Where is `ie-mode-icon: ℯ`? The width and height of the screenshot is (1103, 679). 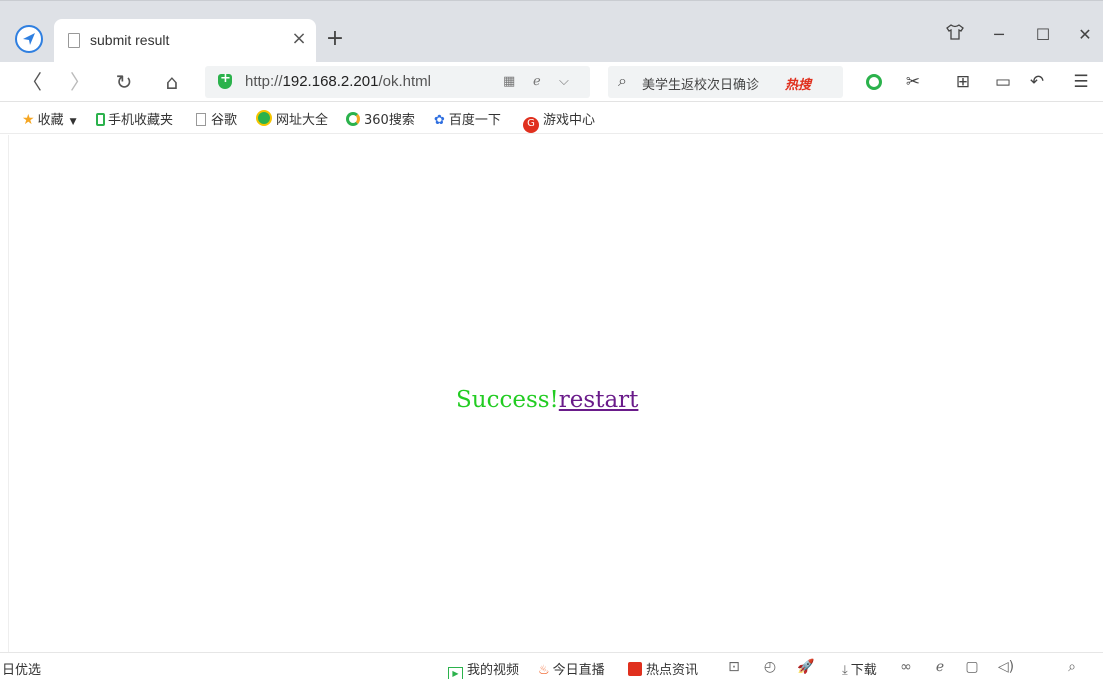
ie-mode-icon: ℯ is located at coordinates (940, 667).